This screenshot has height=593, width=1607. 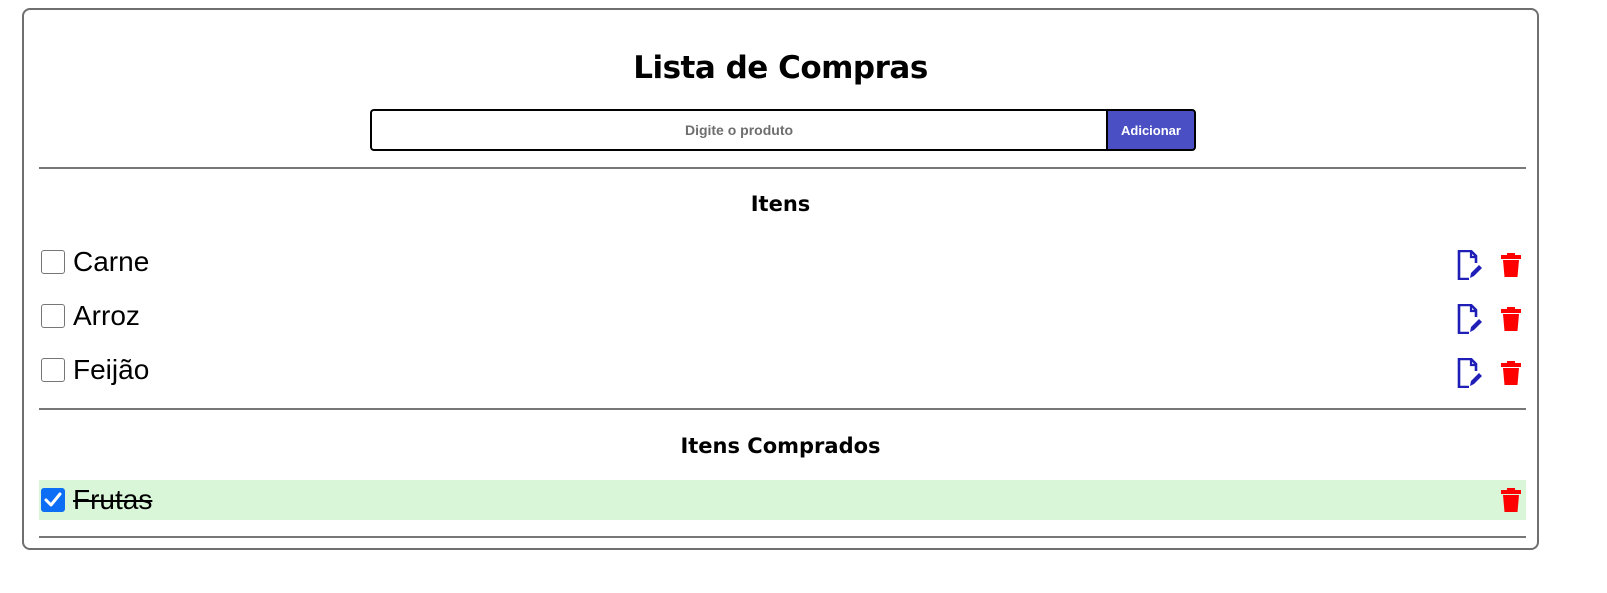 What do you see at coordinates (1151, 130) in the screenshot?
I see `add-button: Adicionar` at bounding box center [1151, 130].